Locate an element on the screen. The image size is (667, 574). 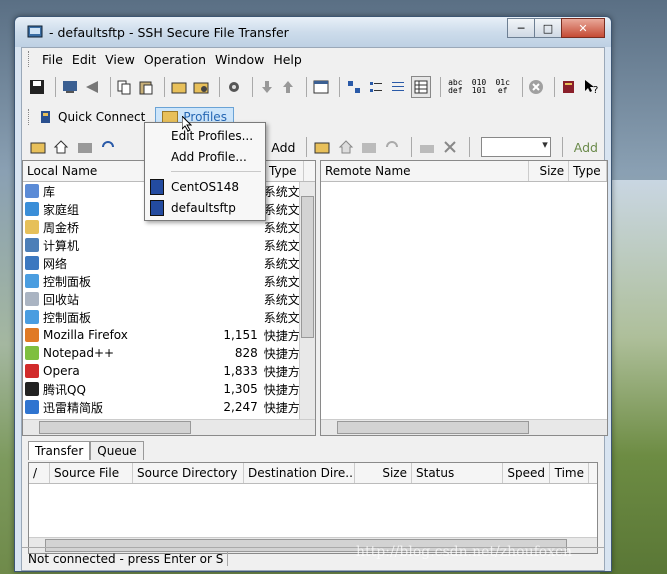
remote-horizontal-scrollbar is located at coordinates (464, 427).